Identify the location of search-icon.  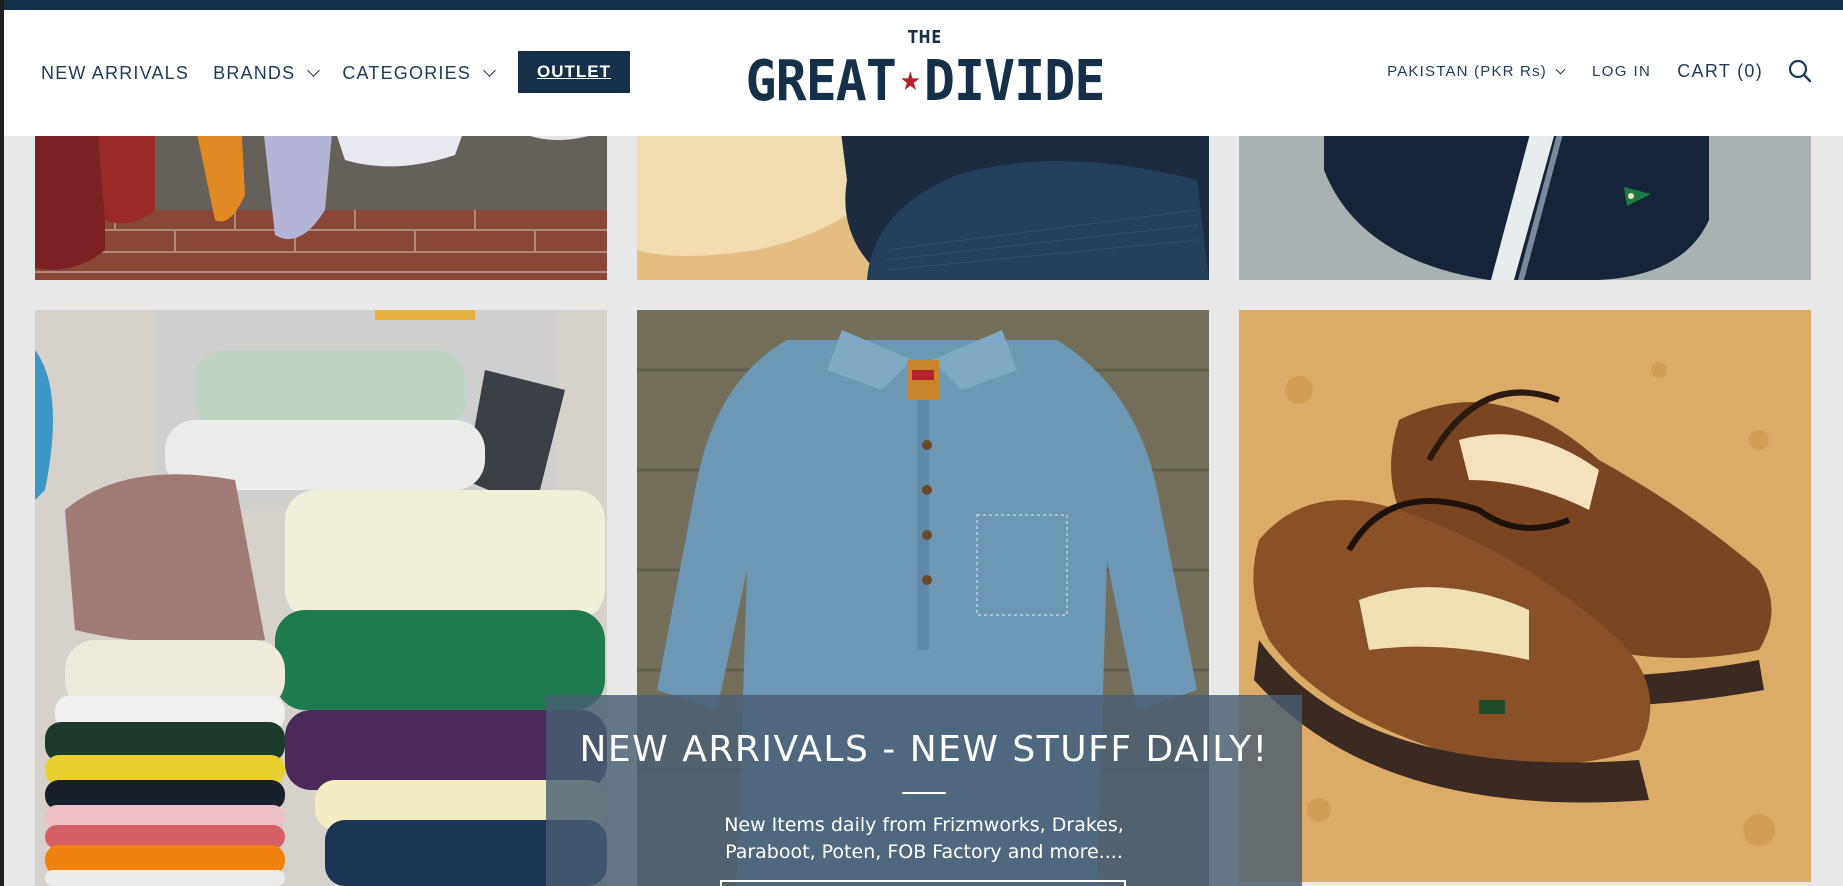
(1800, 71).